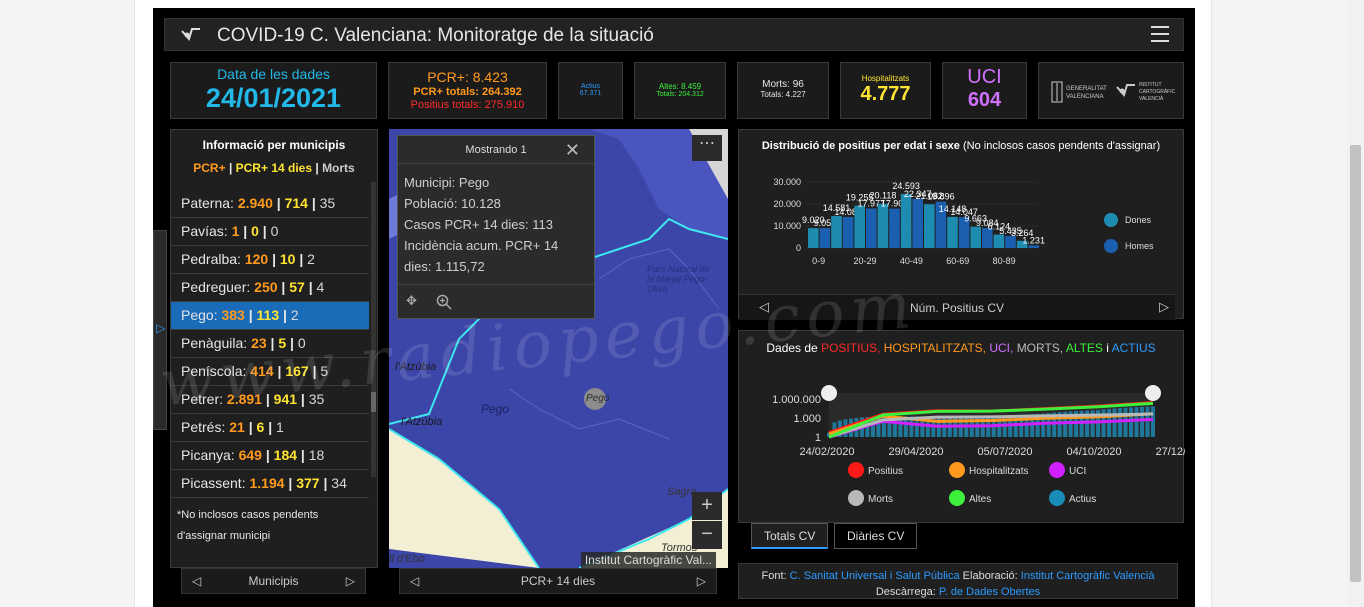  What do you see at coordinates (829, 393) in the screenshot?
I see `range-handle-left` at bounding box center [829, 393].